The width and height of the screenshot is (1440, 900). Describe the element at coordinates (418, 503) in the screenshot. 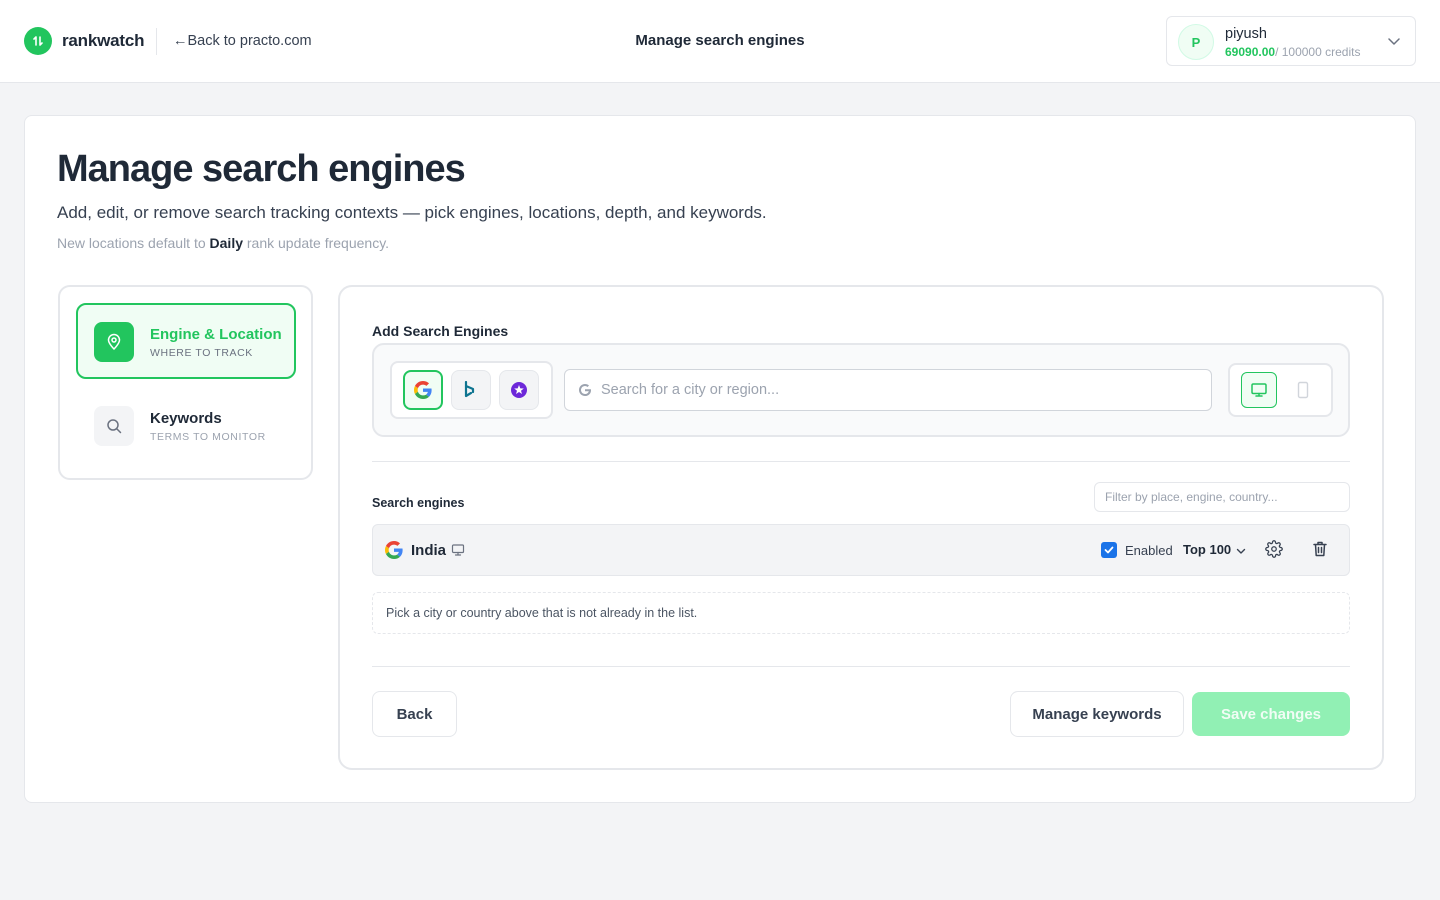

I see `engines-list-label: Search engines` at that location.